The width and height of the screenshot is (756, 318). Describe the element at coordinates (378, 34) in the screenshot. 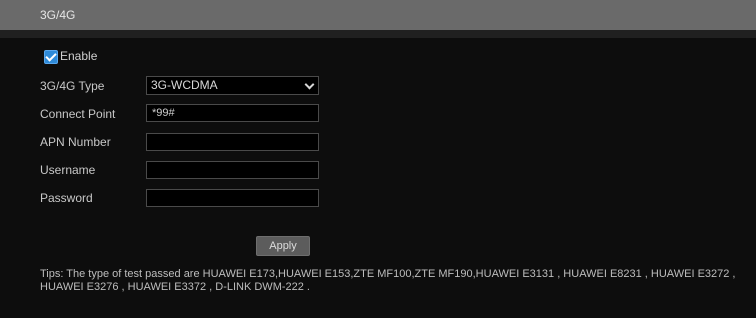

I see `header-divider` at that location.